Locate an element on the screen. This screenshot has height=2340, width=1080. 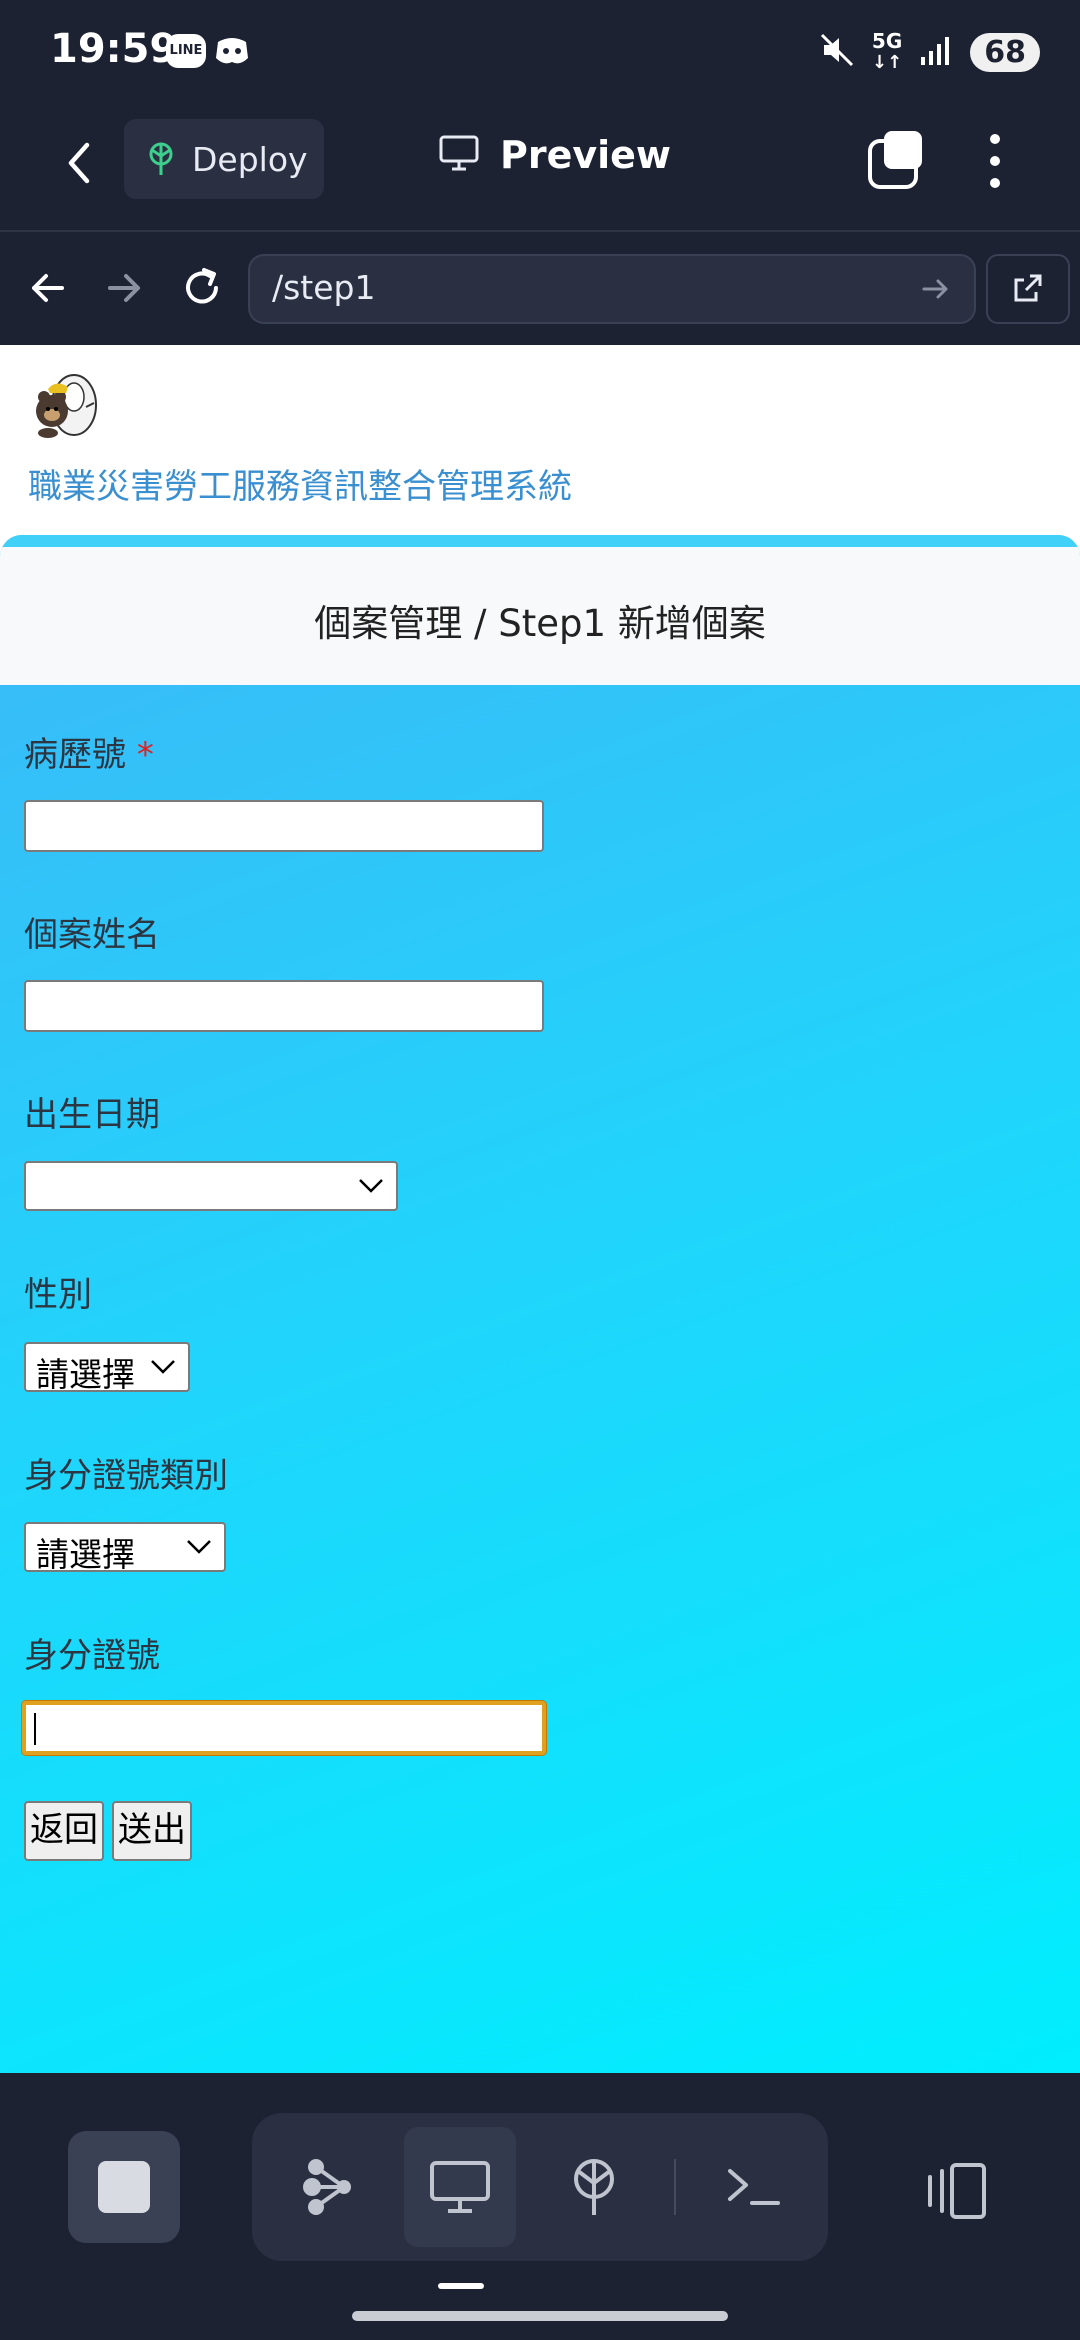
battery-icon: 68 is located at coordinates (1005, 52).